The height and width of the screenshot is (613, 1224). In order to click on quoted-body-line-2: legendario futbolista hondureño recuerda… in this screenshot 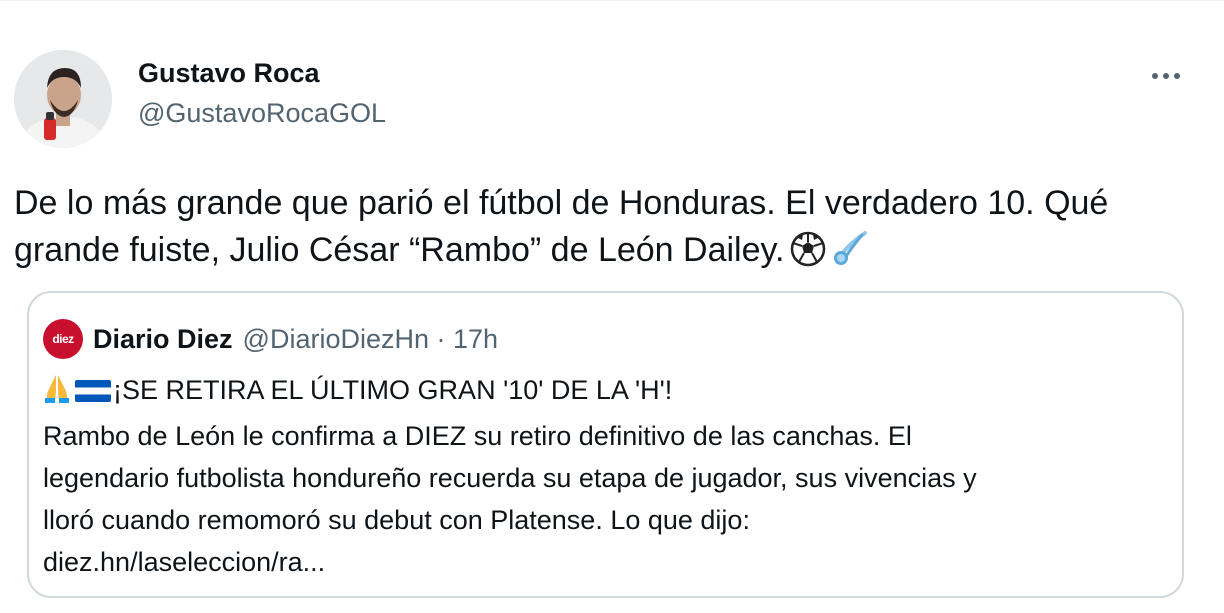, I will do `click(510, 478)`.